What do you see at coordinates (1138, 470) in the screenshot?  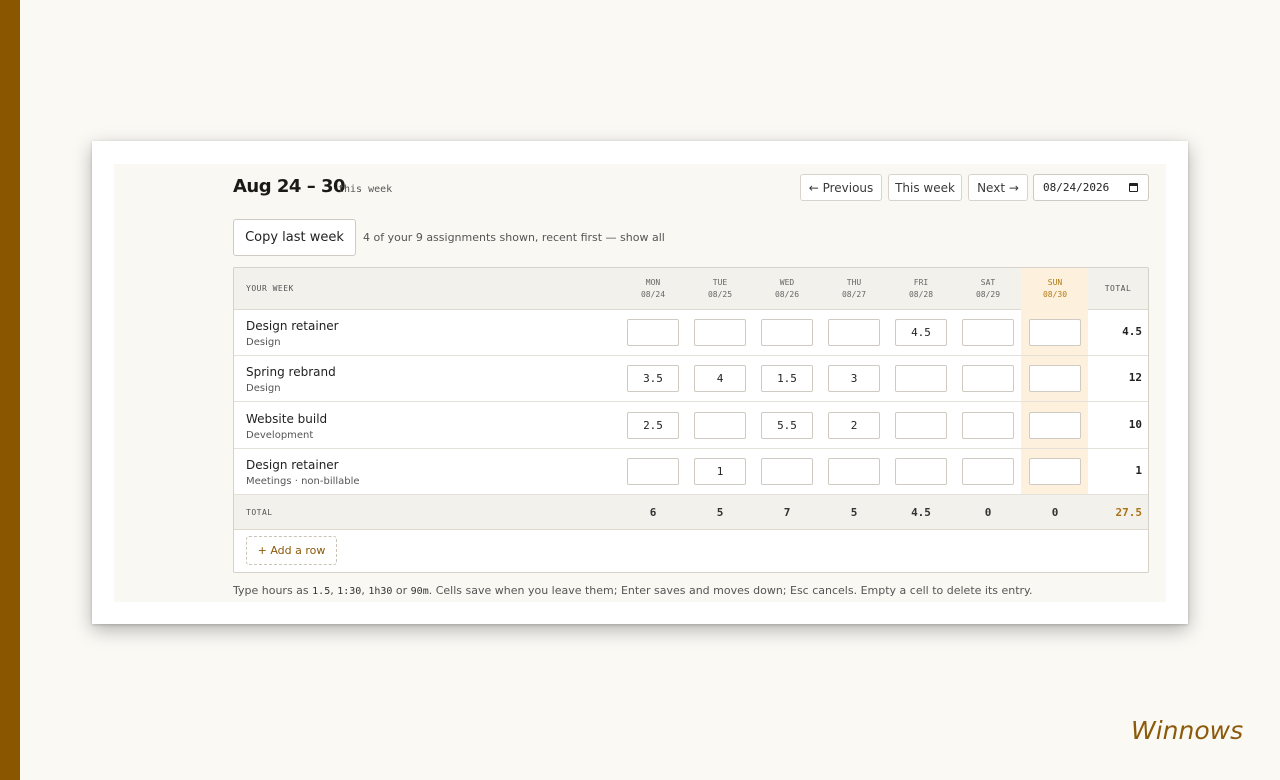 I see `row-total: 1` at bounding box center [1138, 470].